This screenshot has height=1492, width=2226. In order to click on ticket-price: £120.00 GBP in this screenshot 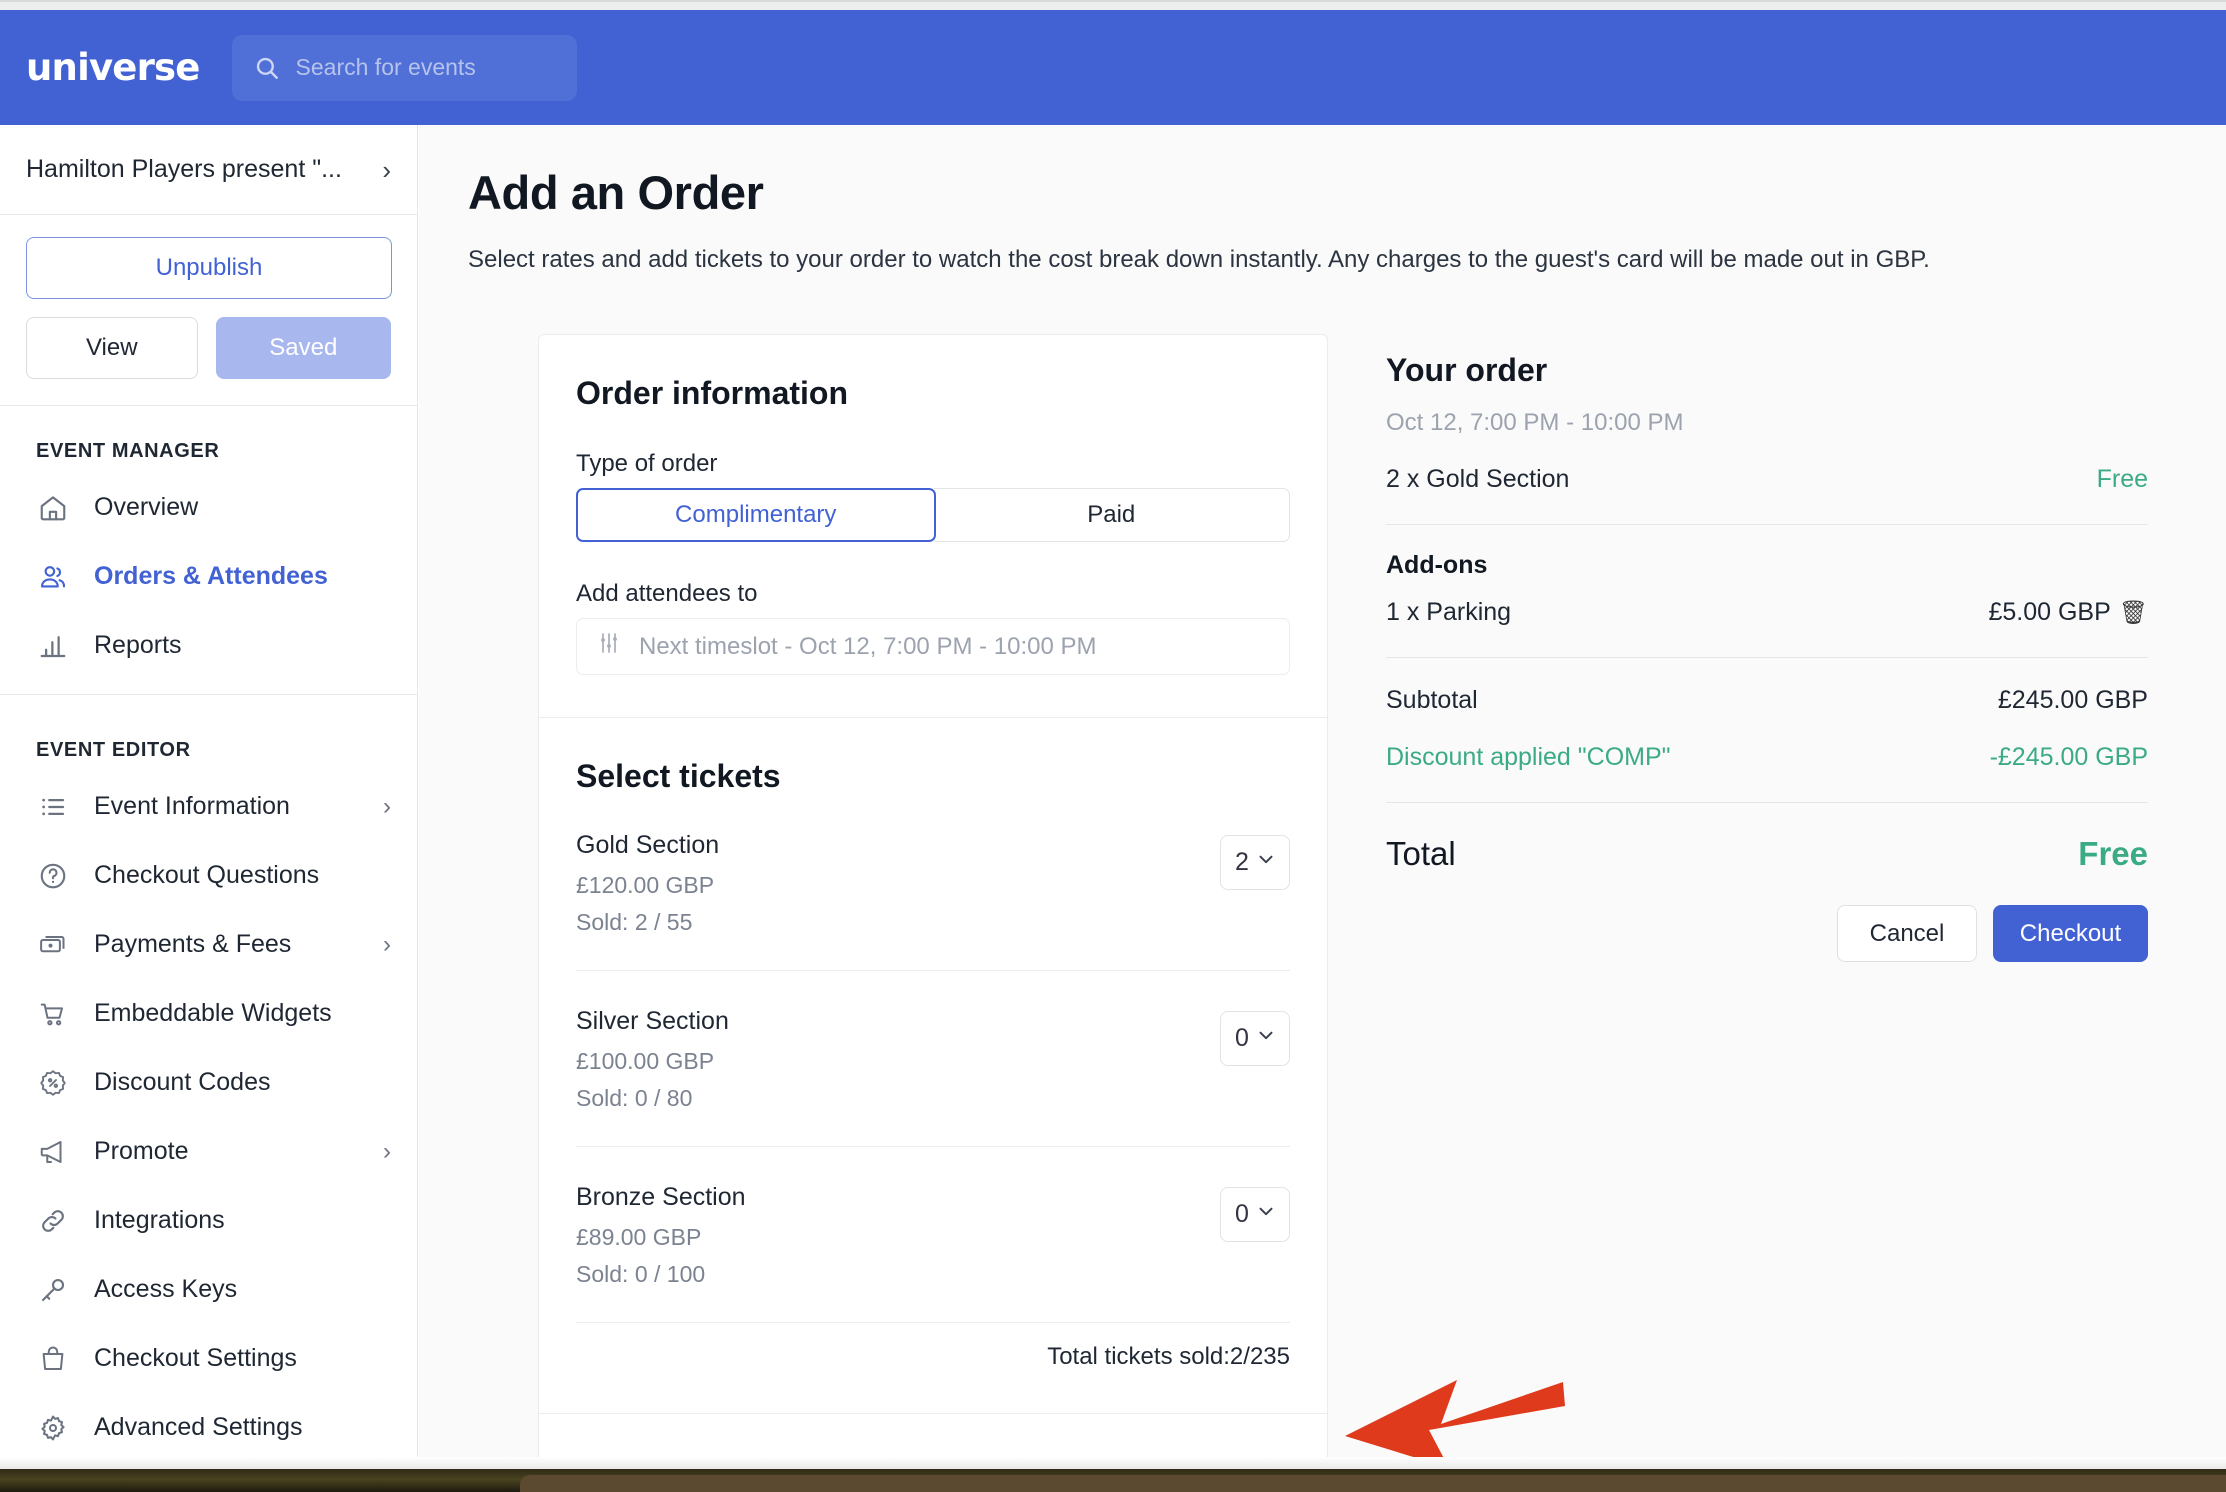, I will do `click(645, 885)`.